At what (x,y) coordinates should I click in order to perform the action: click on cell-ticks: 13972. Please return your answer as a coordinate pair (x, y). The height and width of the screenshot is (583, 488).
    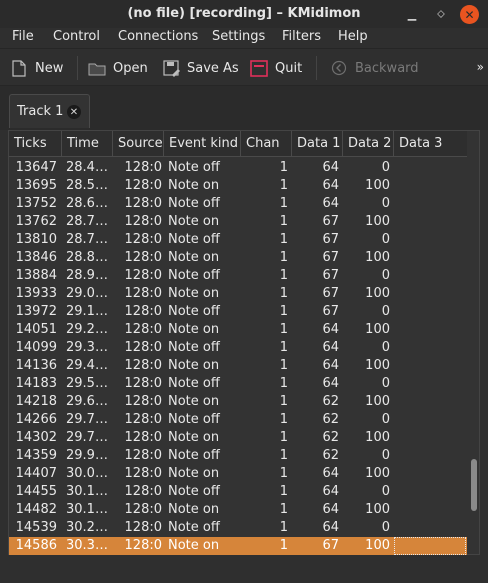
    Looking at the image, I should click on (36, 311).